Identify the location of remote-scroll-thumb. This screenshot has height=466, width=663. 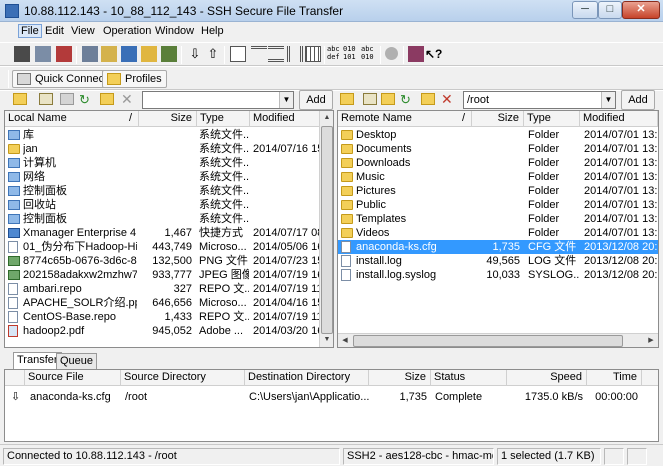
(488, 341).